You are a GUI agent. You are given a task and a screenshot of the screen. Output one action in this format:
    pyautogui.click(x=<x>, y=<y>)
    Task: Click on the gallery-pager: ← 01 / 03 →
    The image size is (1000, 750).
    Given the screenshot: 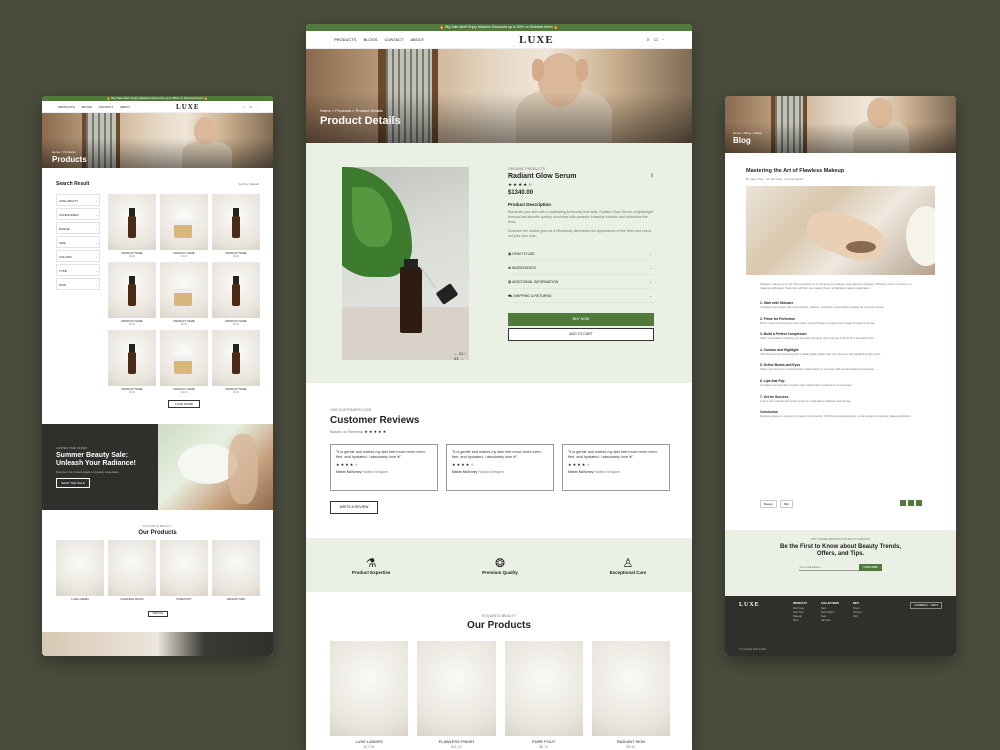 What is the action you would take?
    pyautogui.click(x=461, y=355)
    